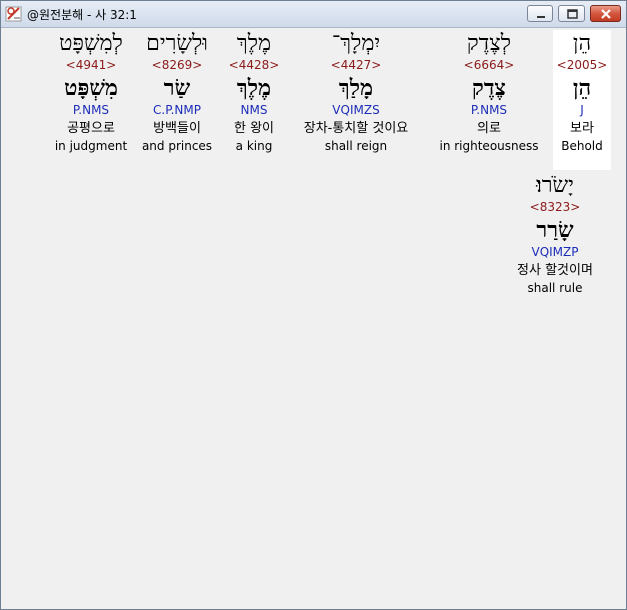  Describe the element at coordinates (555, 288) in the screenshot. I see `english-gloss: shall rule` at that location.